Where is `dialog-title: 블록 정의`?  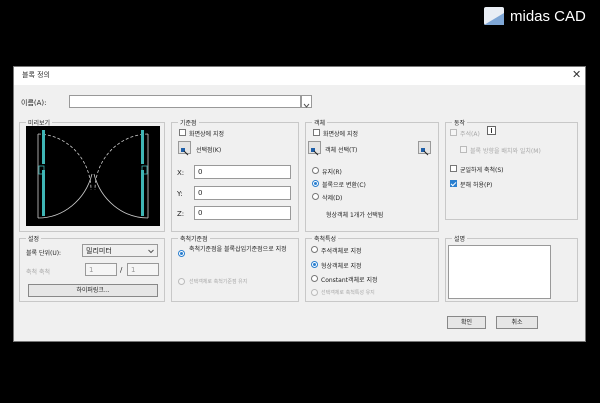 dialog-title: 블록 정의 is located at coordinates (36, 75).